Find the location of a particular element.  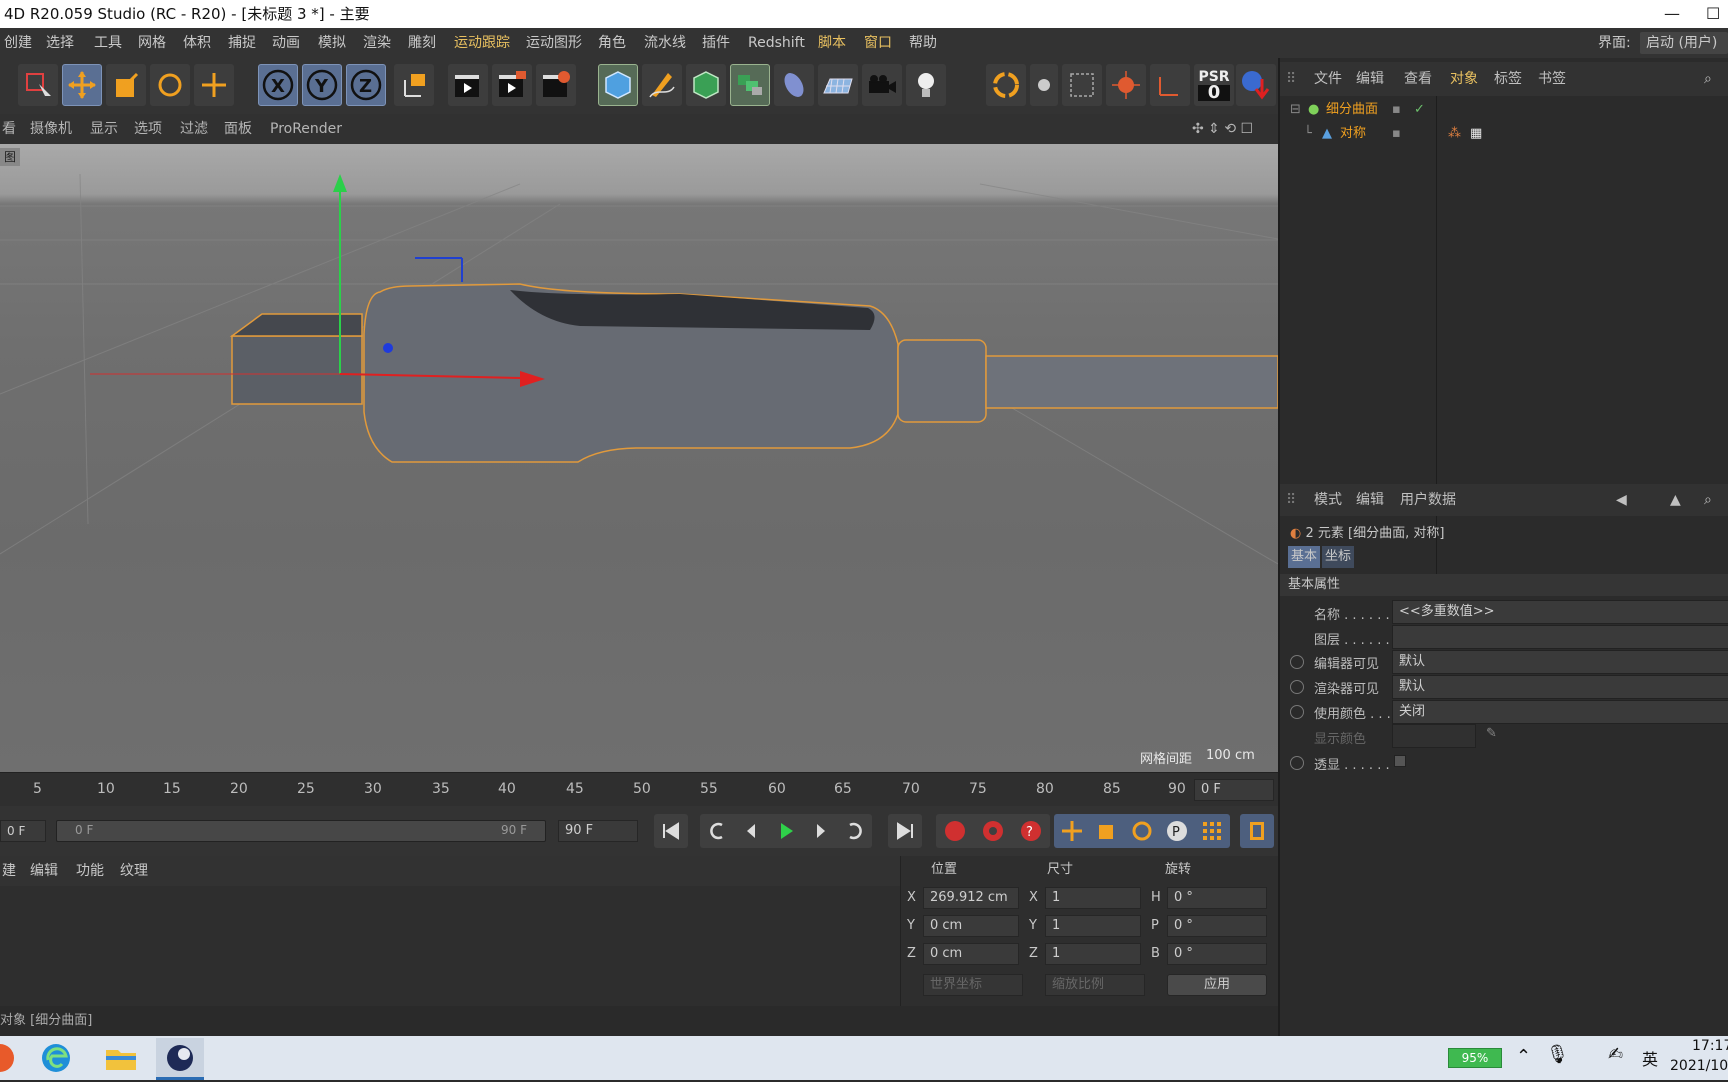

chevron-up-icon: ⌃ is located at coordinates (1523, 1056).